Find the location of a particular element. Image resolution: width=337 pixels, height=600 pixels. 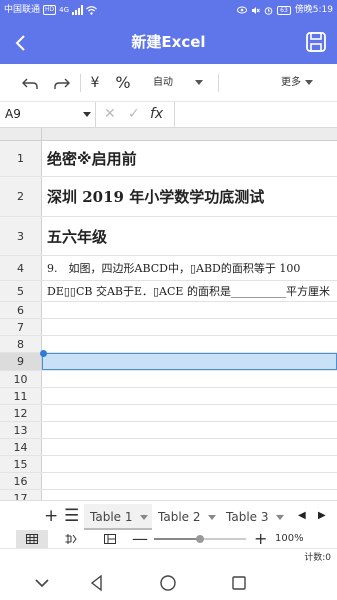

table-row: 13 is located at coordinates (168, 430).